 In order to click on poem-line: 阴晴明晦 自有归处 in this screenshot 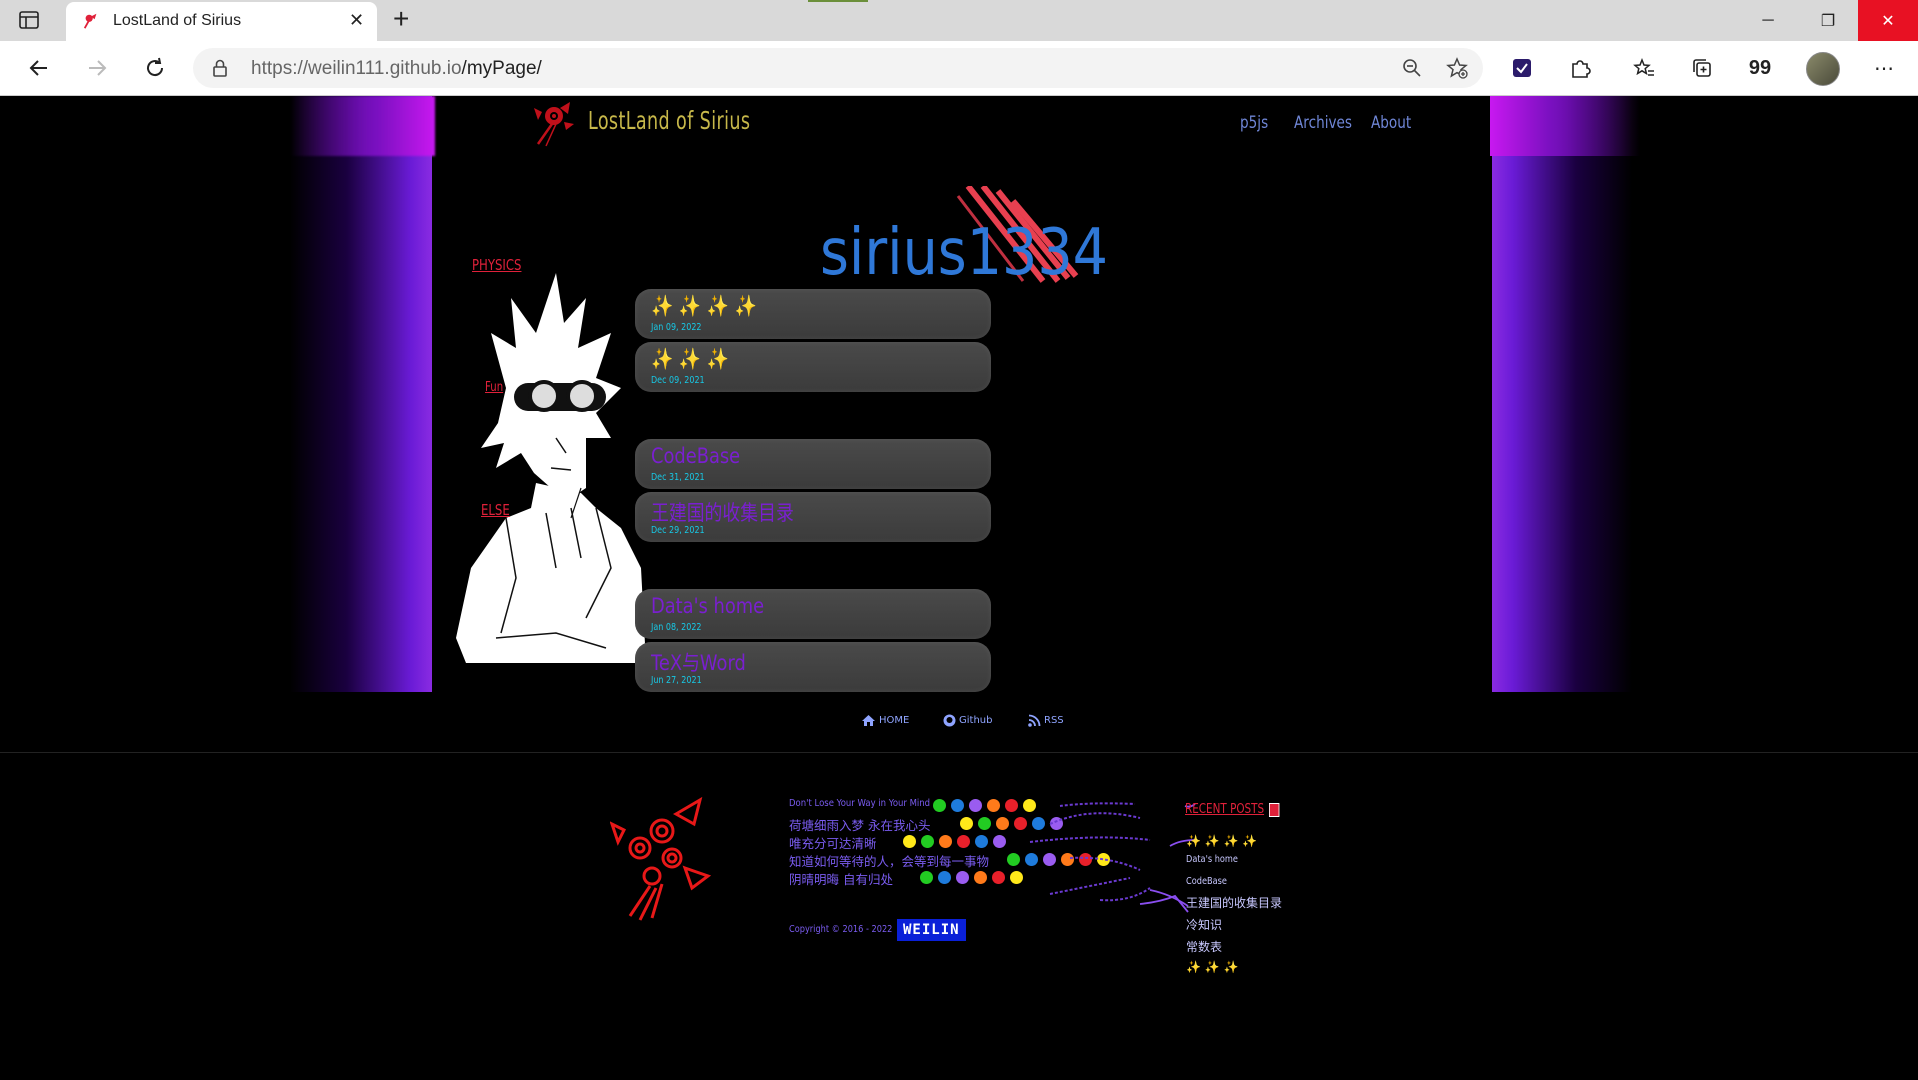, I will do `click(841, 879)`.